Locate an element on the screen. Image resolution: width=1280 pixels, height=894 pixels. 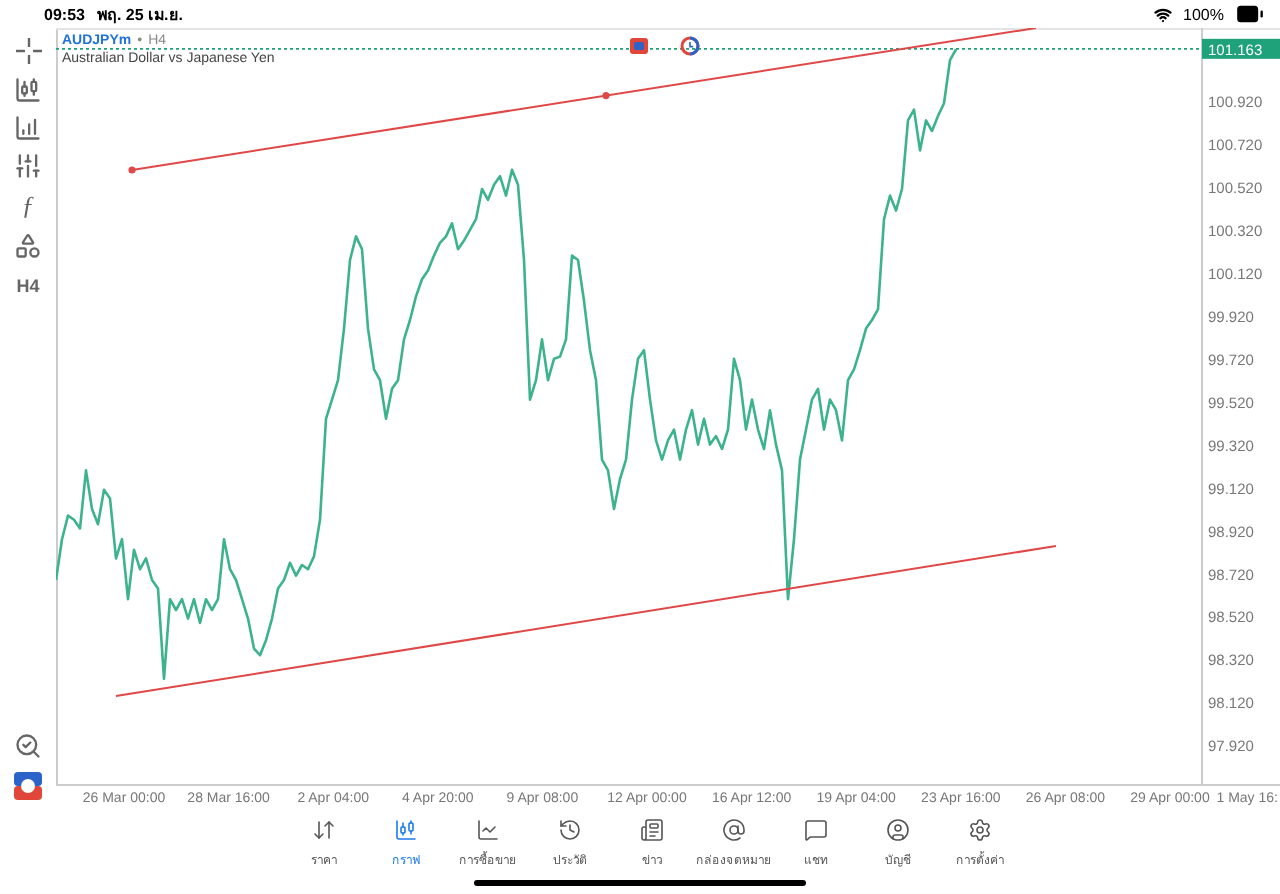
user-icon is located at coordinates (898, 830).